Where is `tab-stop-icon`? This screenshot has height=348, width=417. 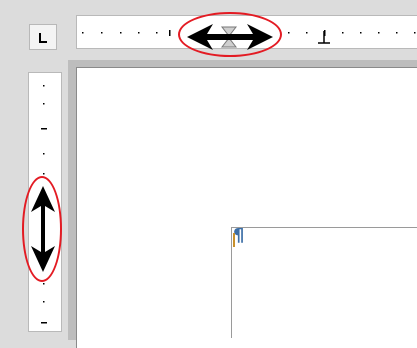
tab-stop-icon is located at coordinates (43, 38).